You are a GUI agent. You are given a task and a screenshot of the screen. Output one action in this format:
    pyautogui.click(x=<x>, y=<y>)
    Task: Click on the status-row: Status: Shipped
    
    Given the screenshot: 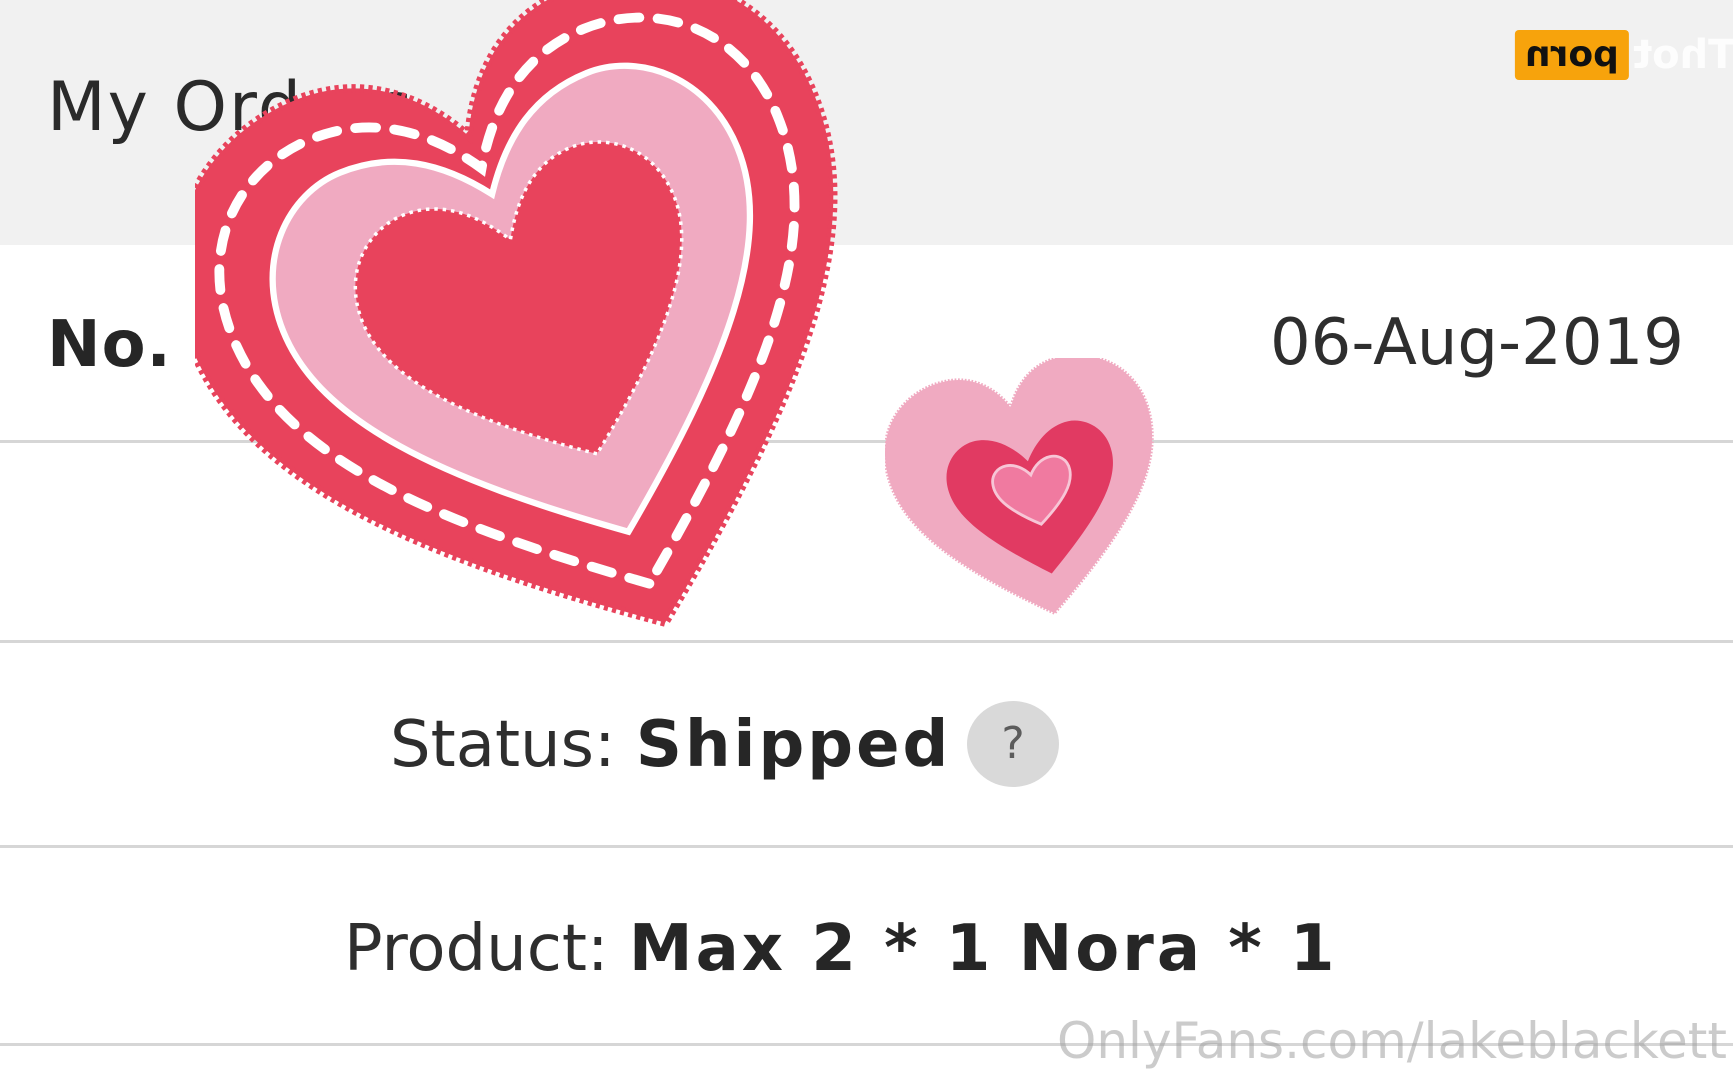 What is the action you would take?
    pyautogui.click(x=670, y=745)
    